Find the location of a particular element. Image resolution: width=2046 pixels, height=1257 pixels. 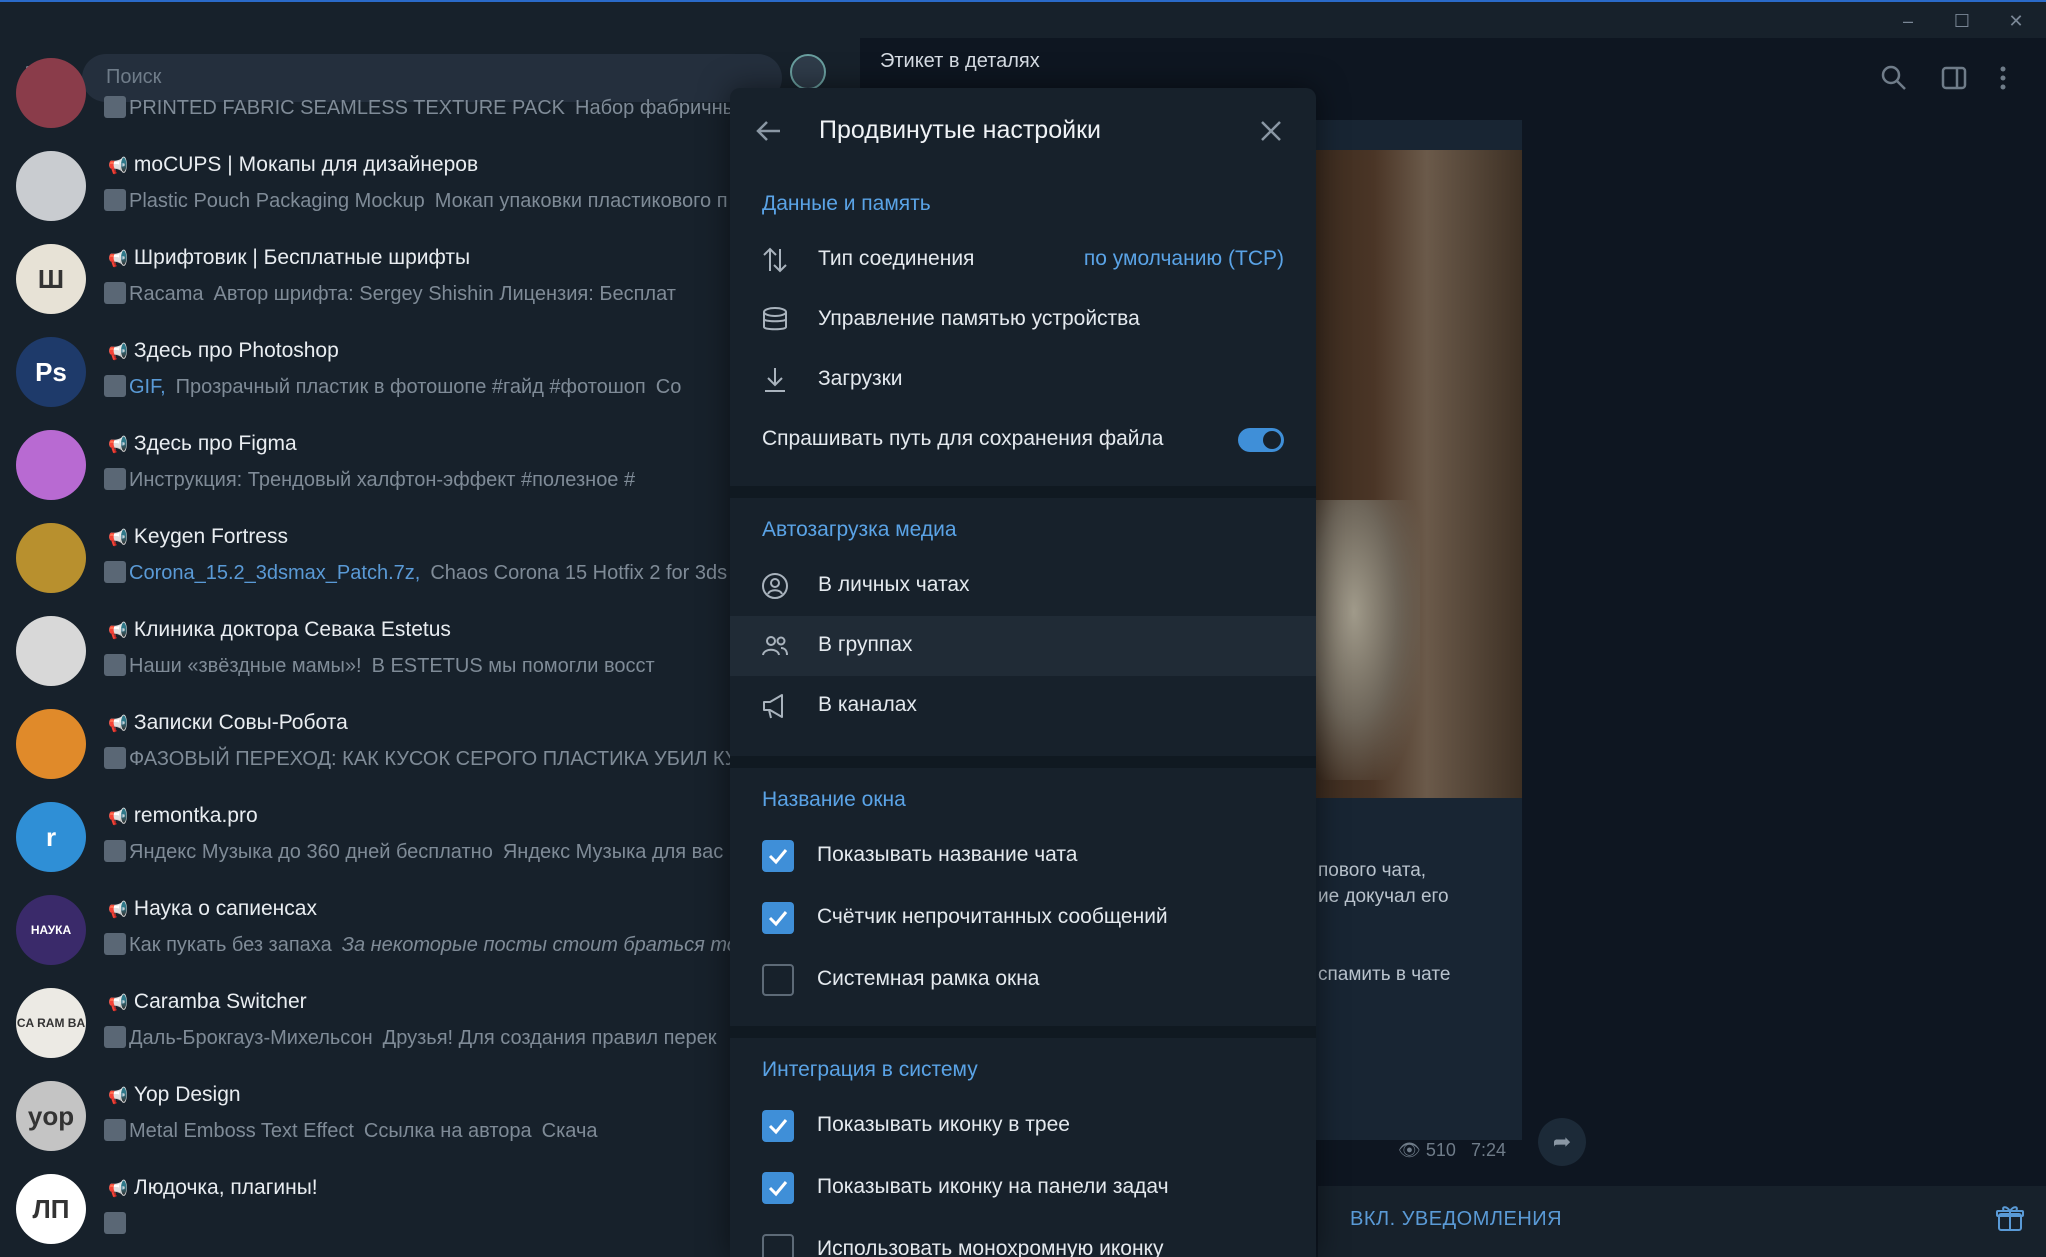

mono-icon-row: Использовать монохромную иконку is located at coordinates (1023, 1238).